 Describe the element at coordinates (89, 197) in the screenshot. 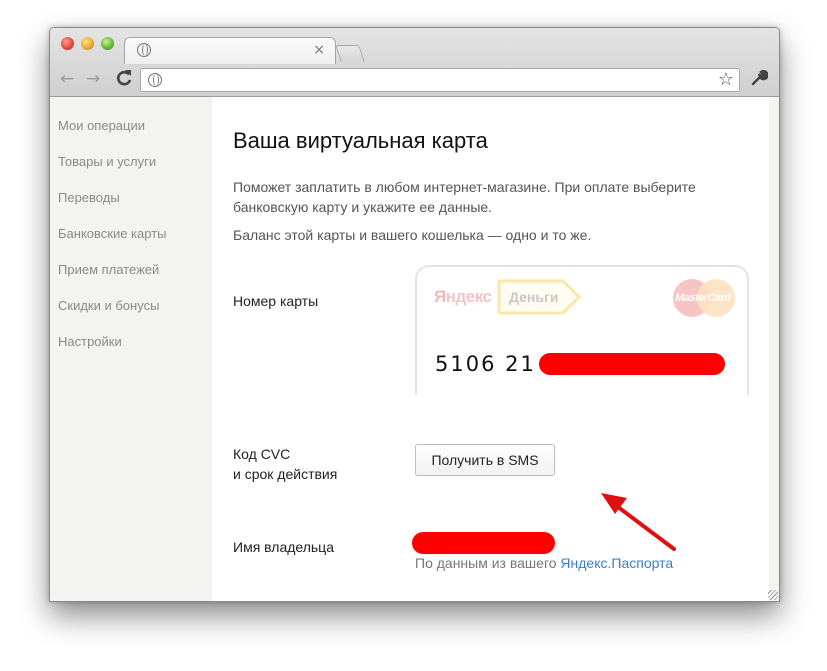

I see `sidebar-item-transfers: Переводы` at that location.